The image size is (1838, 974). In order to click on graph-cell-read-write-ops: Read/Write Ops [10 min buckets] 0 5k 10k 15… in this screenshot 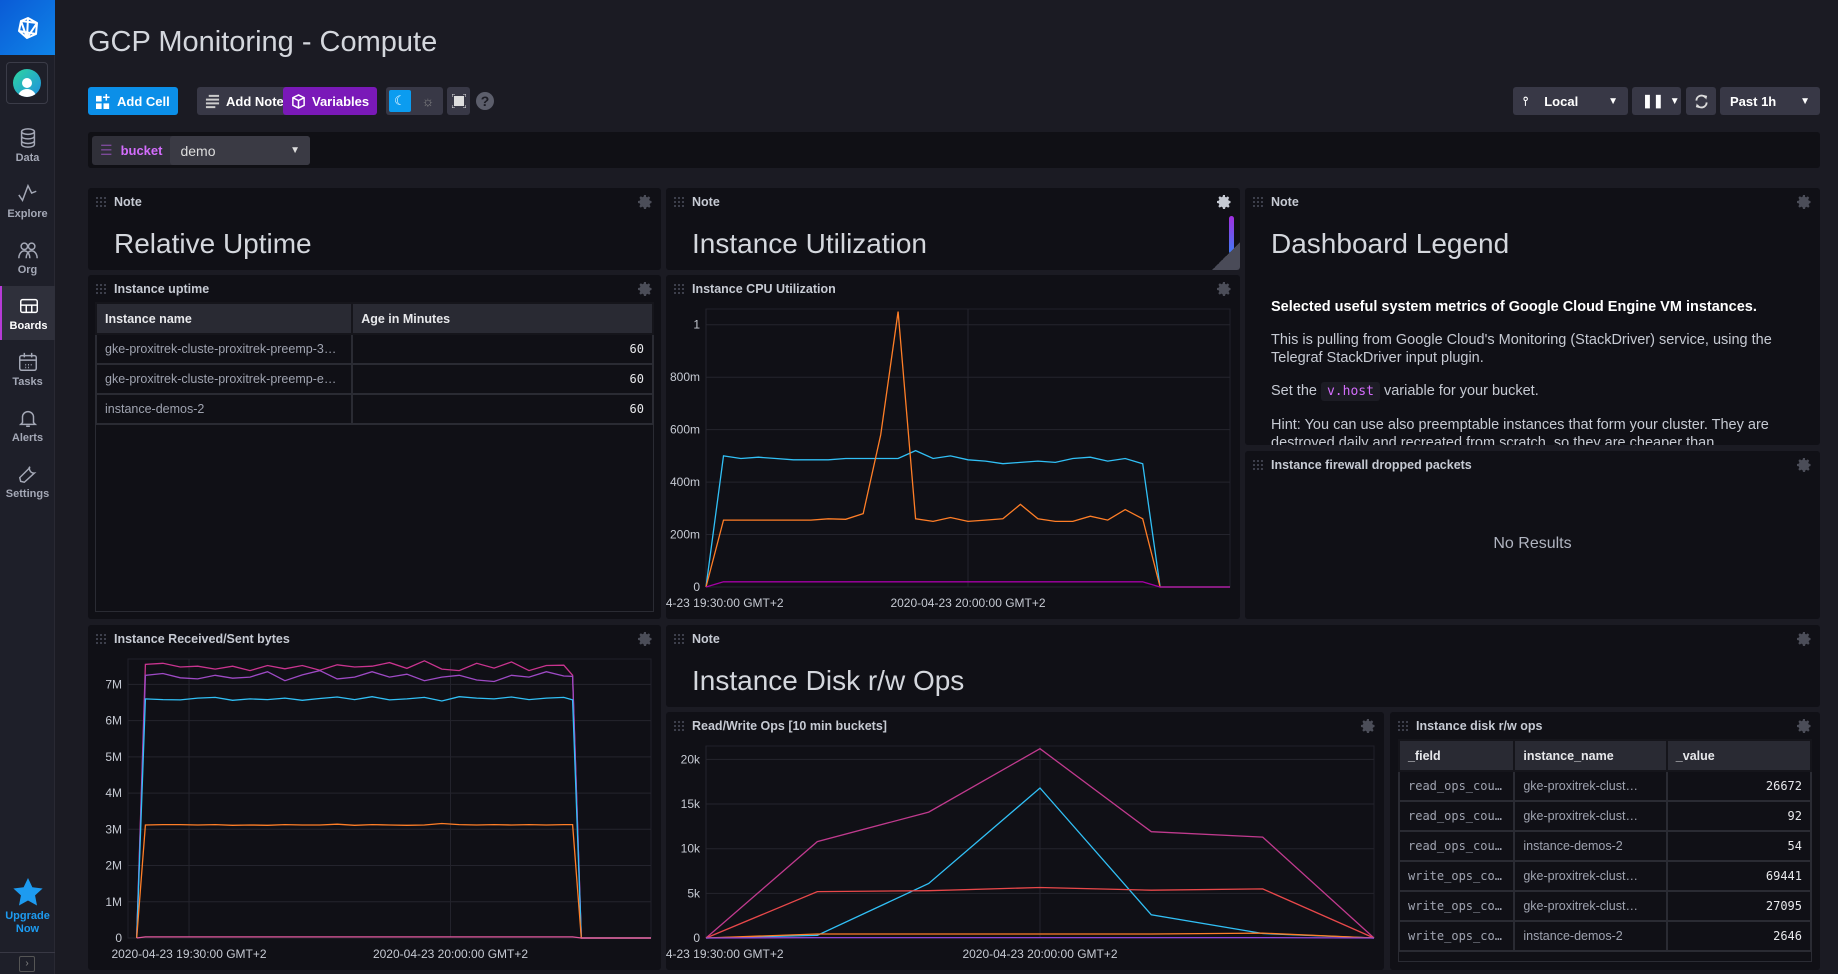, I will do `click(1025, 841)`.